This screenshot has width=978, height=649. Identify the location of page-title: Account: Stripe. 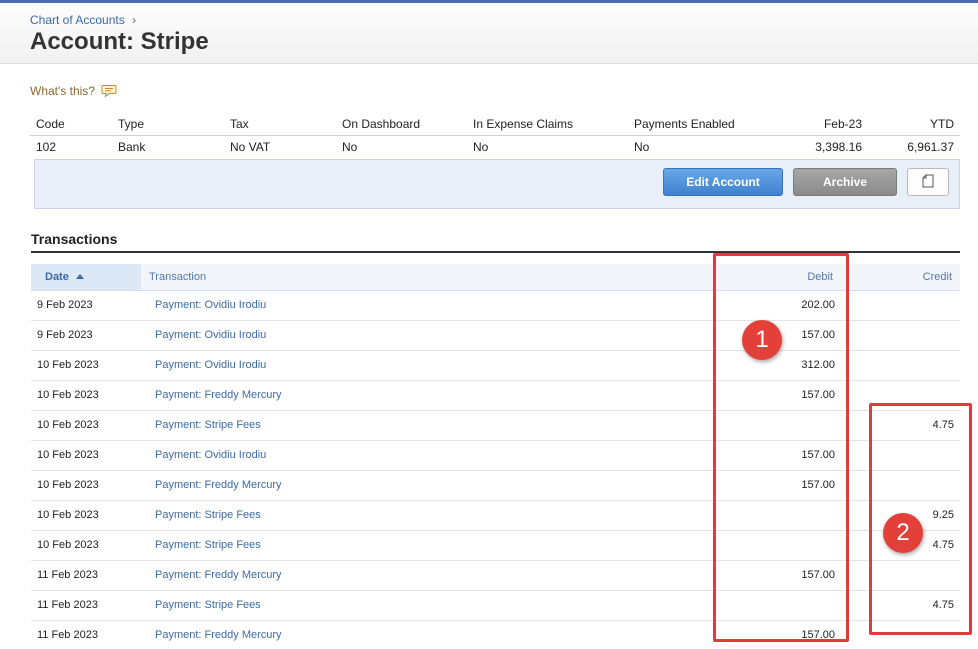
(119, 41).